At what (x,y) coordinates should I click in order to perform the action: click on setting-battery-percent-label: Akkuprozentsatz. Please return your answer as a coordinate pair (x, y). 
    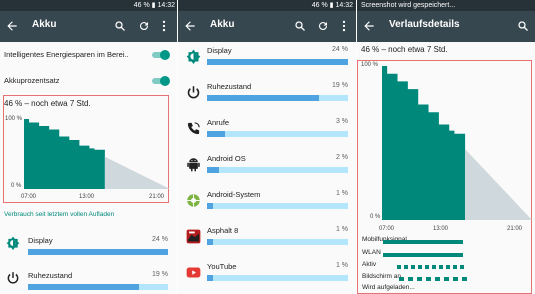
    Looking at the image, I should click on (32, 80).